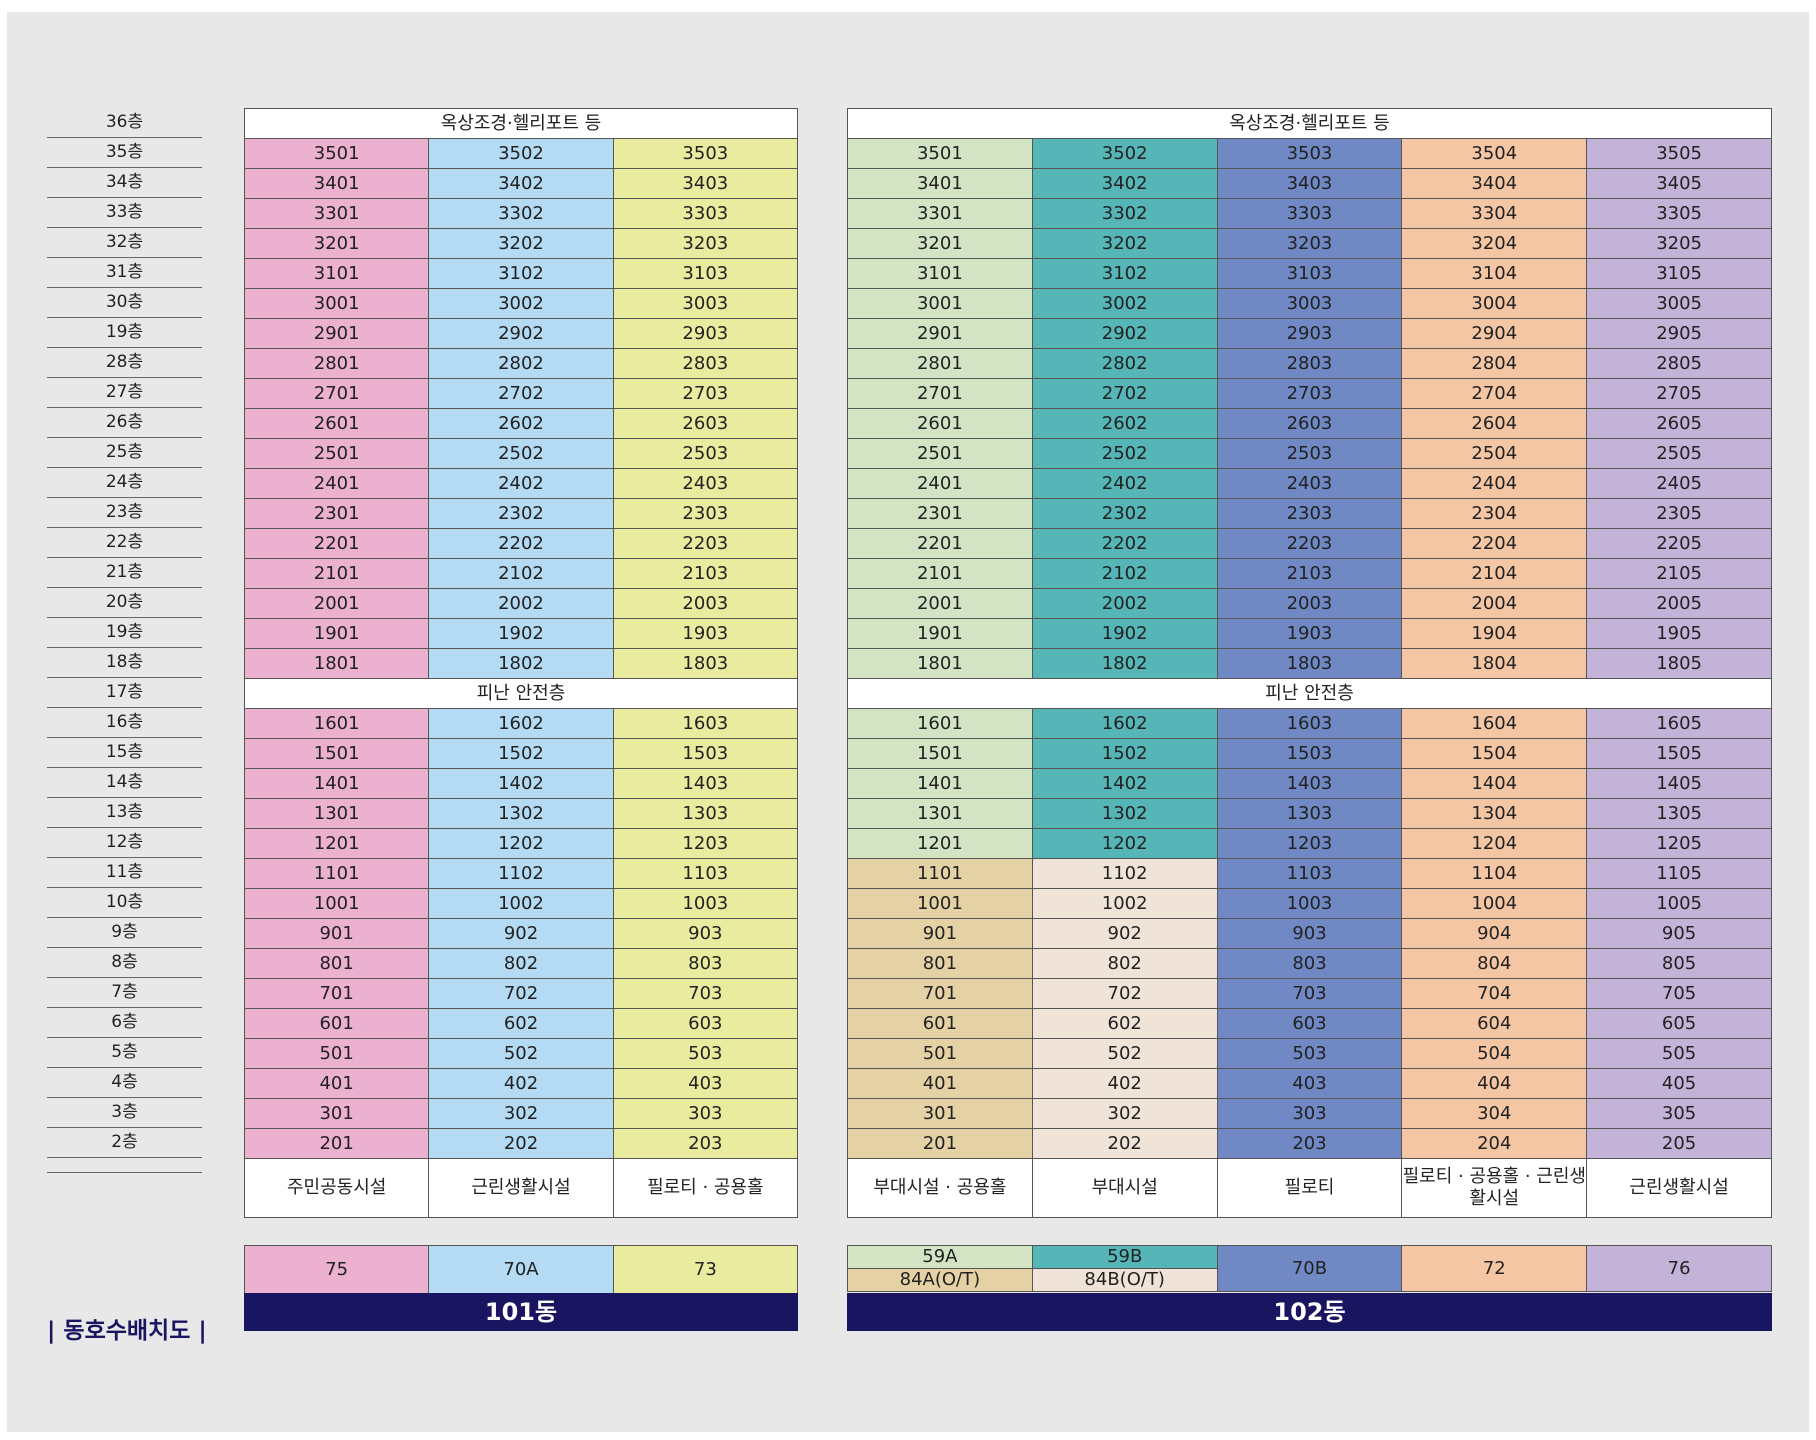 The width and height of the screenshot is (1816, 1440). Describe the element at coordinates (521, 453) in the screenshot. I see `floor-row: 2501 2502 2503` at that location.